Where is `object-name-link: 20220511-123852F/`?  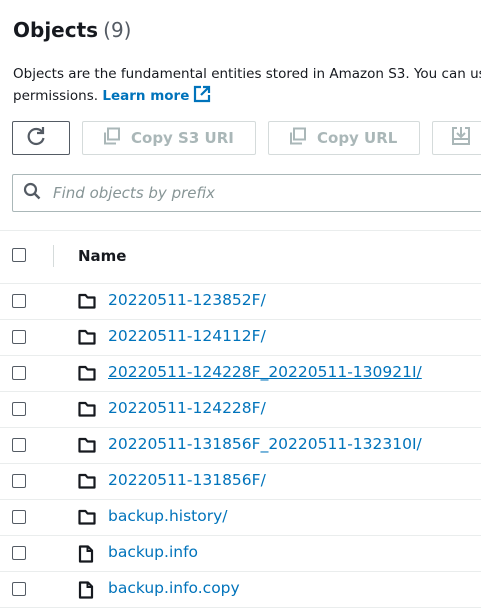 object-name-link: 20220511-123852F/ is located at coordinates (187, 300).